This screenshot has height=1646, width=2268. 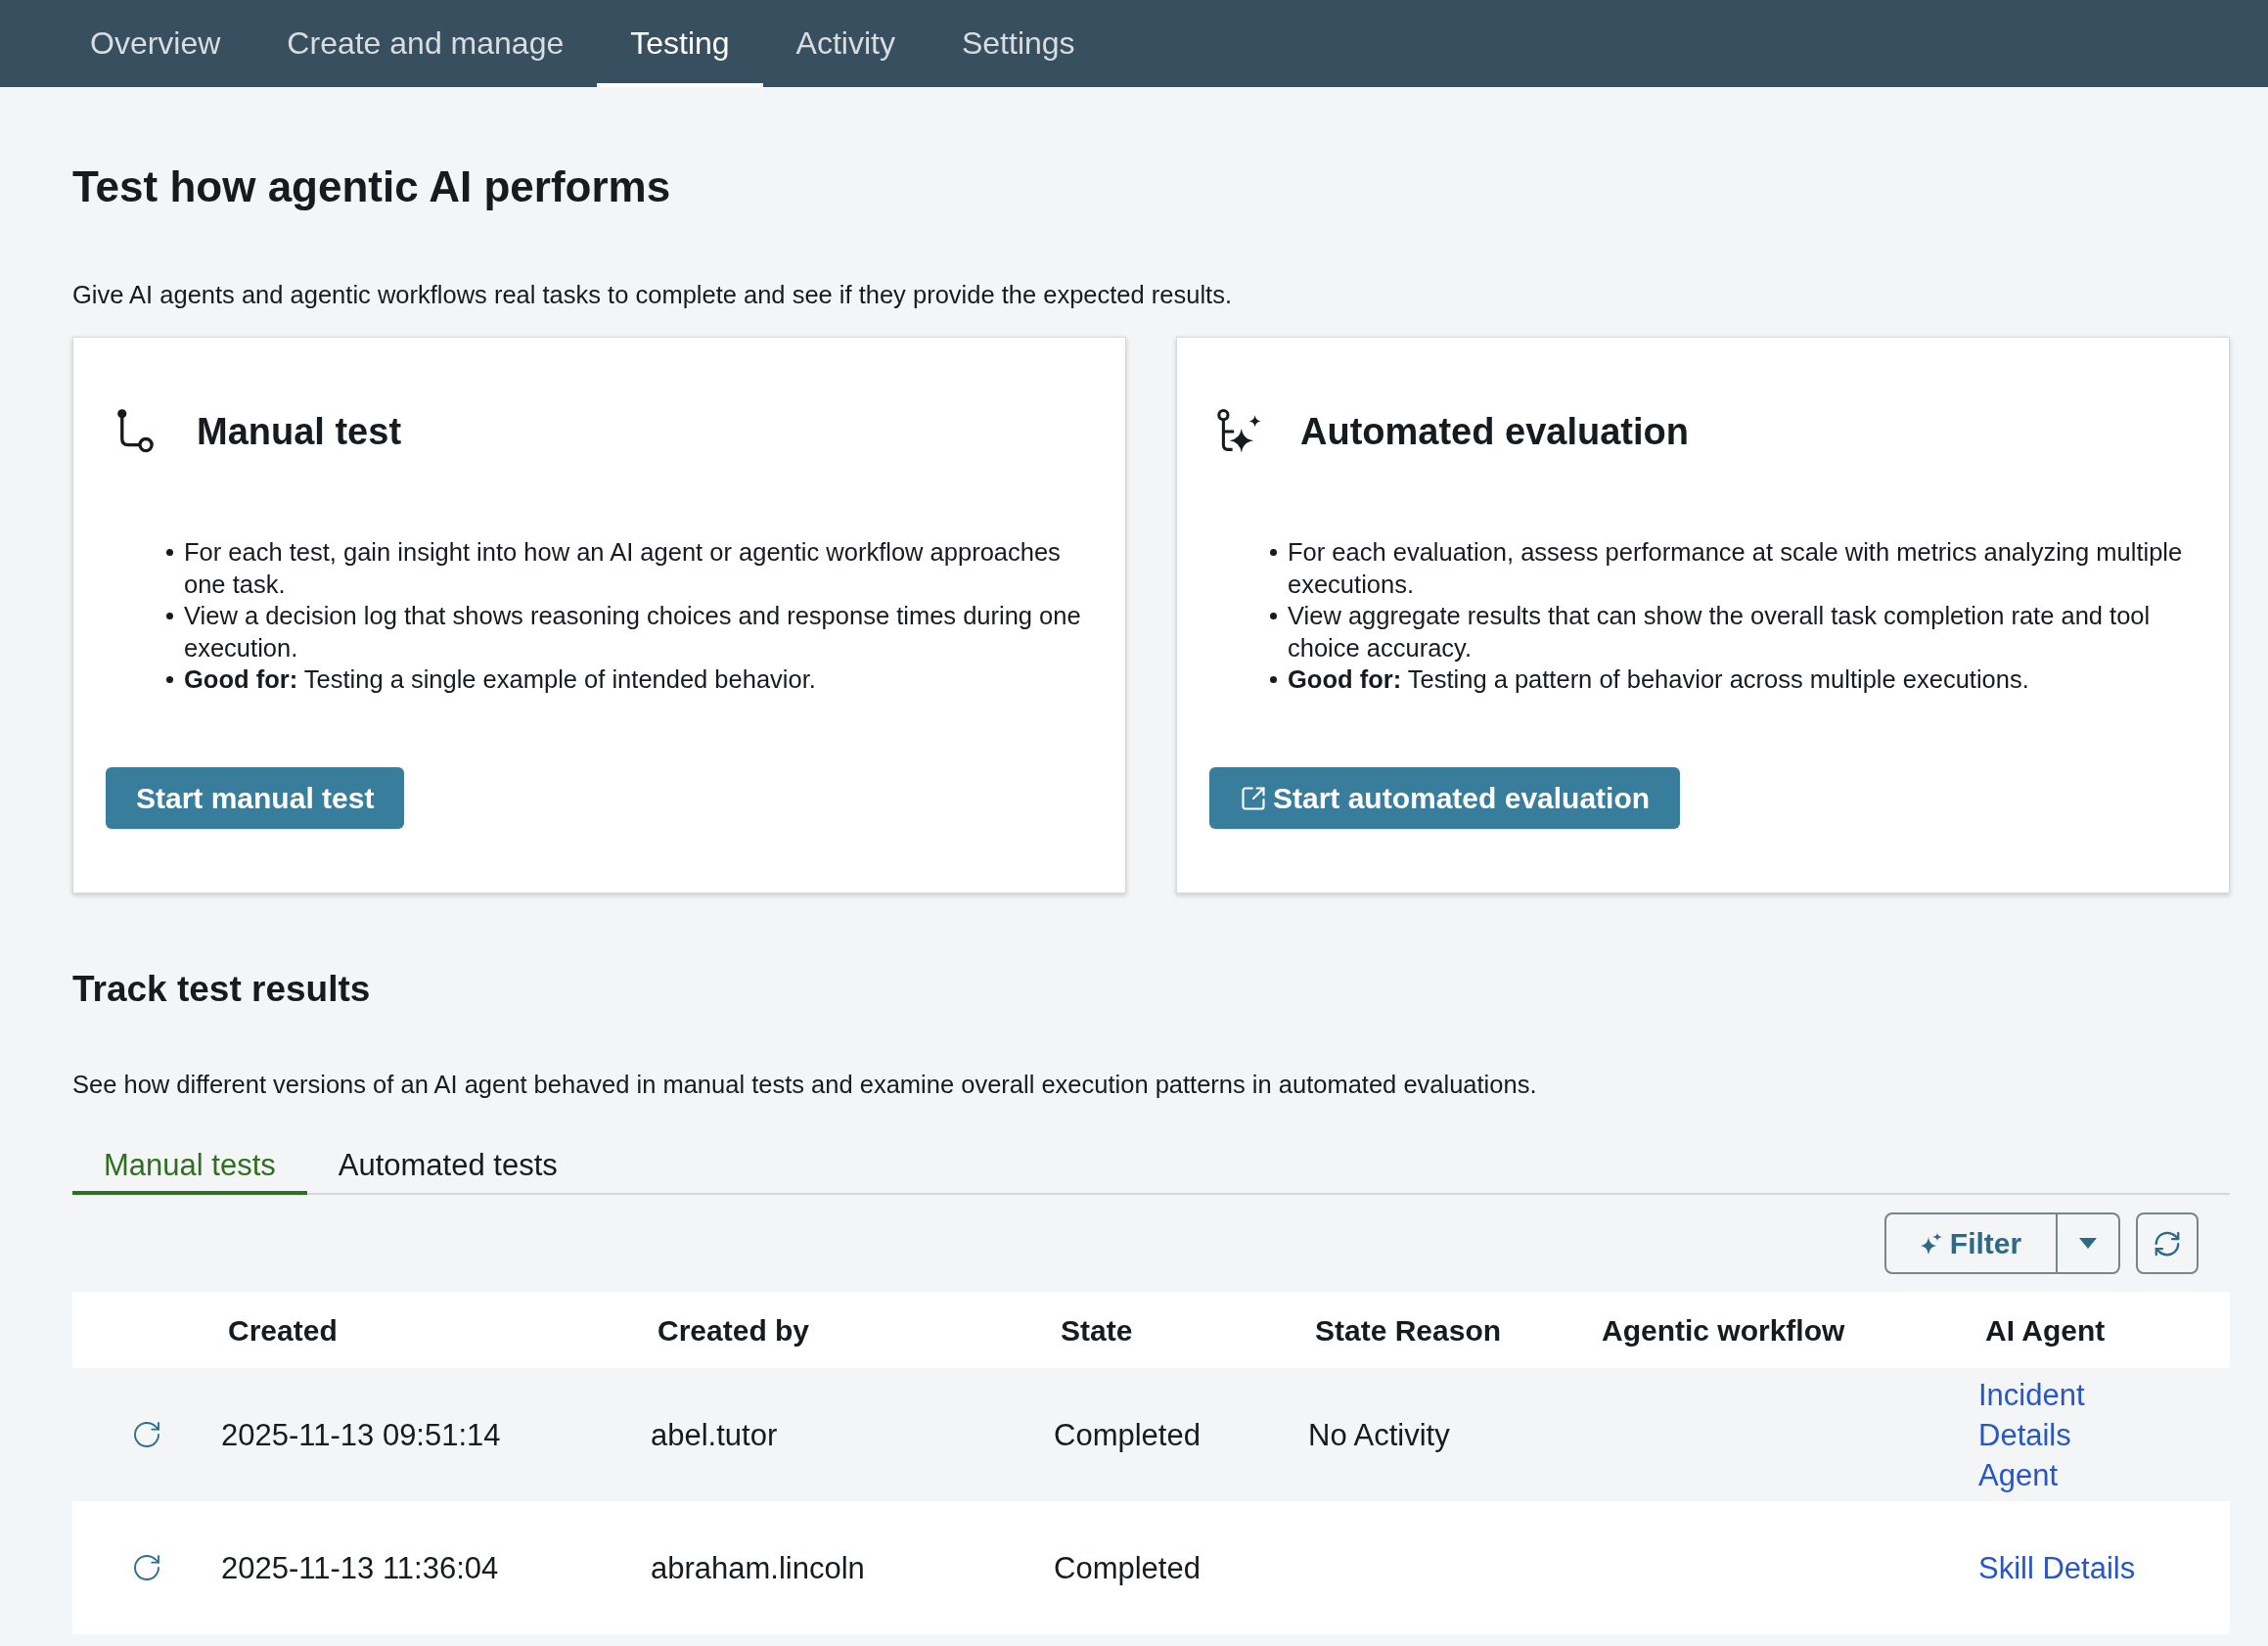 What do you see at coordinates (1408, 1330) in the screenshot?
I see `column-header: State Reason` at bounding box center [1408, 1330].